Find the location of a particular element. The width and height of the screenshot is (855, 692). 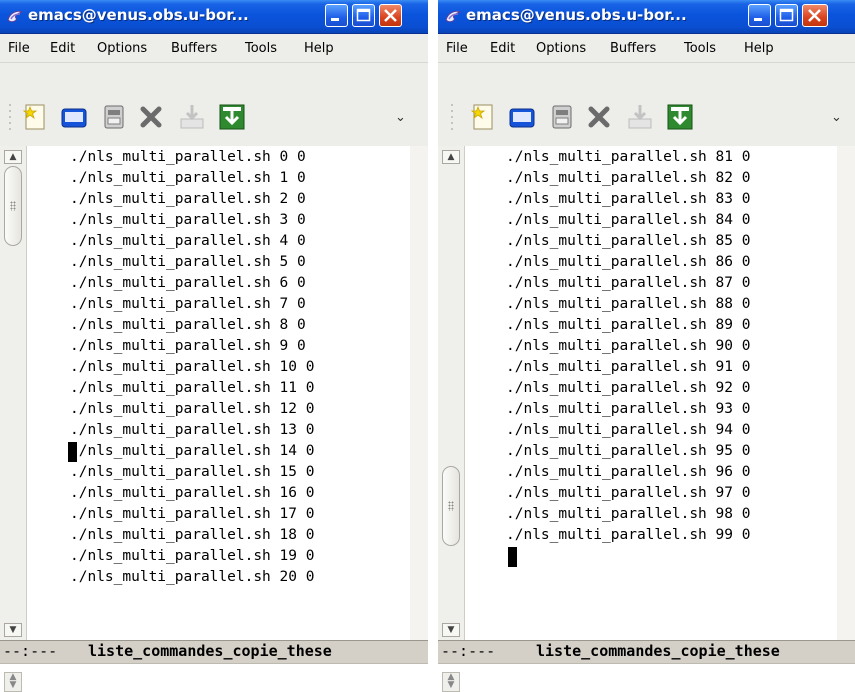

buffer-line-text: ./nls_multi_parallel.sh 83 0 is located at coordinates (628, 199).